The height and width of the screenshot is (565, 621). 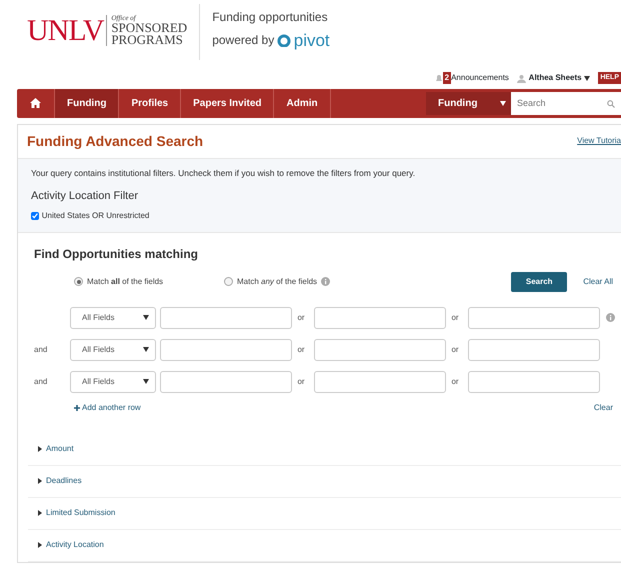 I want to click on notification-count: 2, so click(x=447, y=78).